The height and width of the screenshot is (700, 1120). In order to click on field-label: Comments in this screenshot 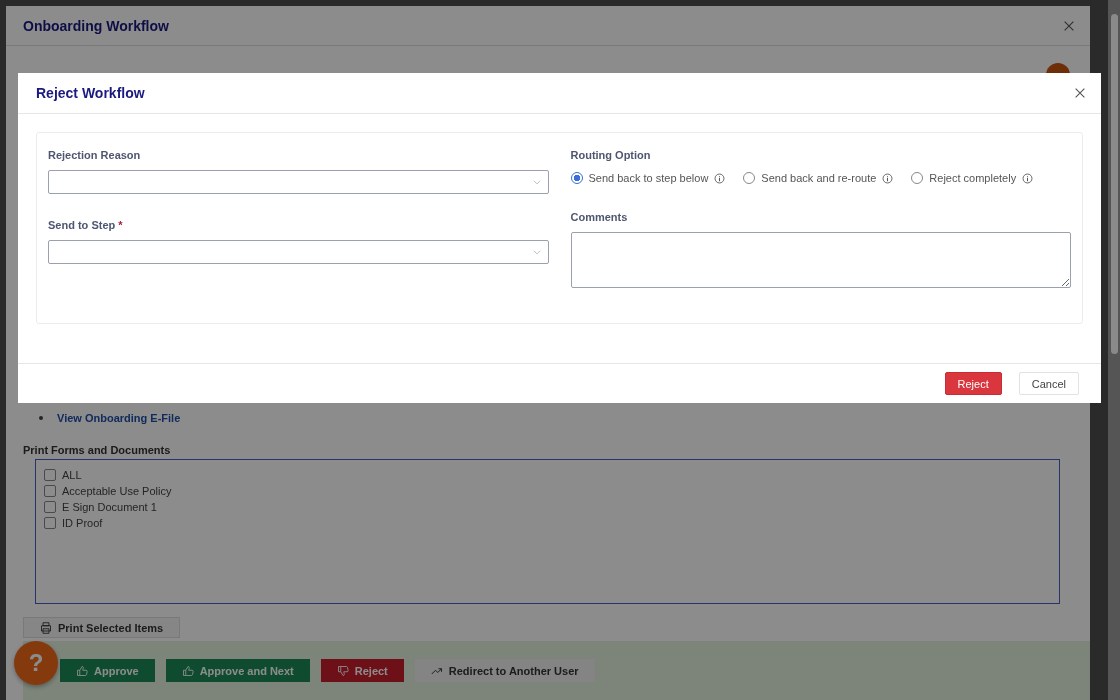, I will do `click(599, 217)`.